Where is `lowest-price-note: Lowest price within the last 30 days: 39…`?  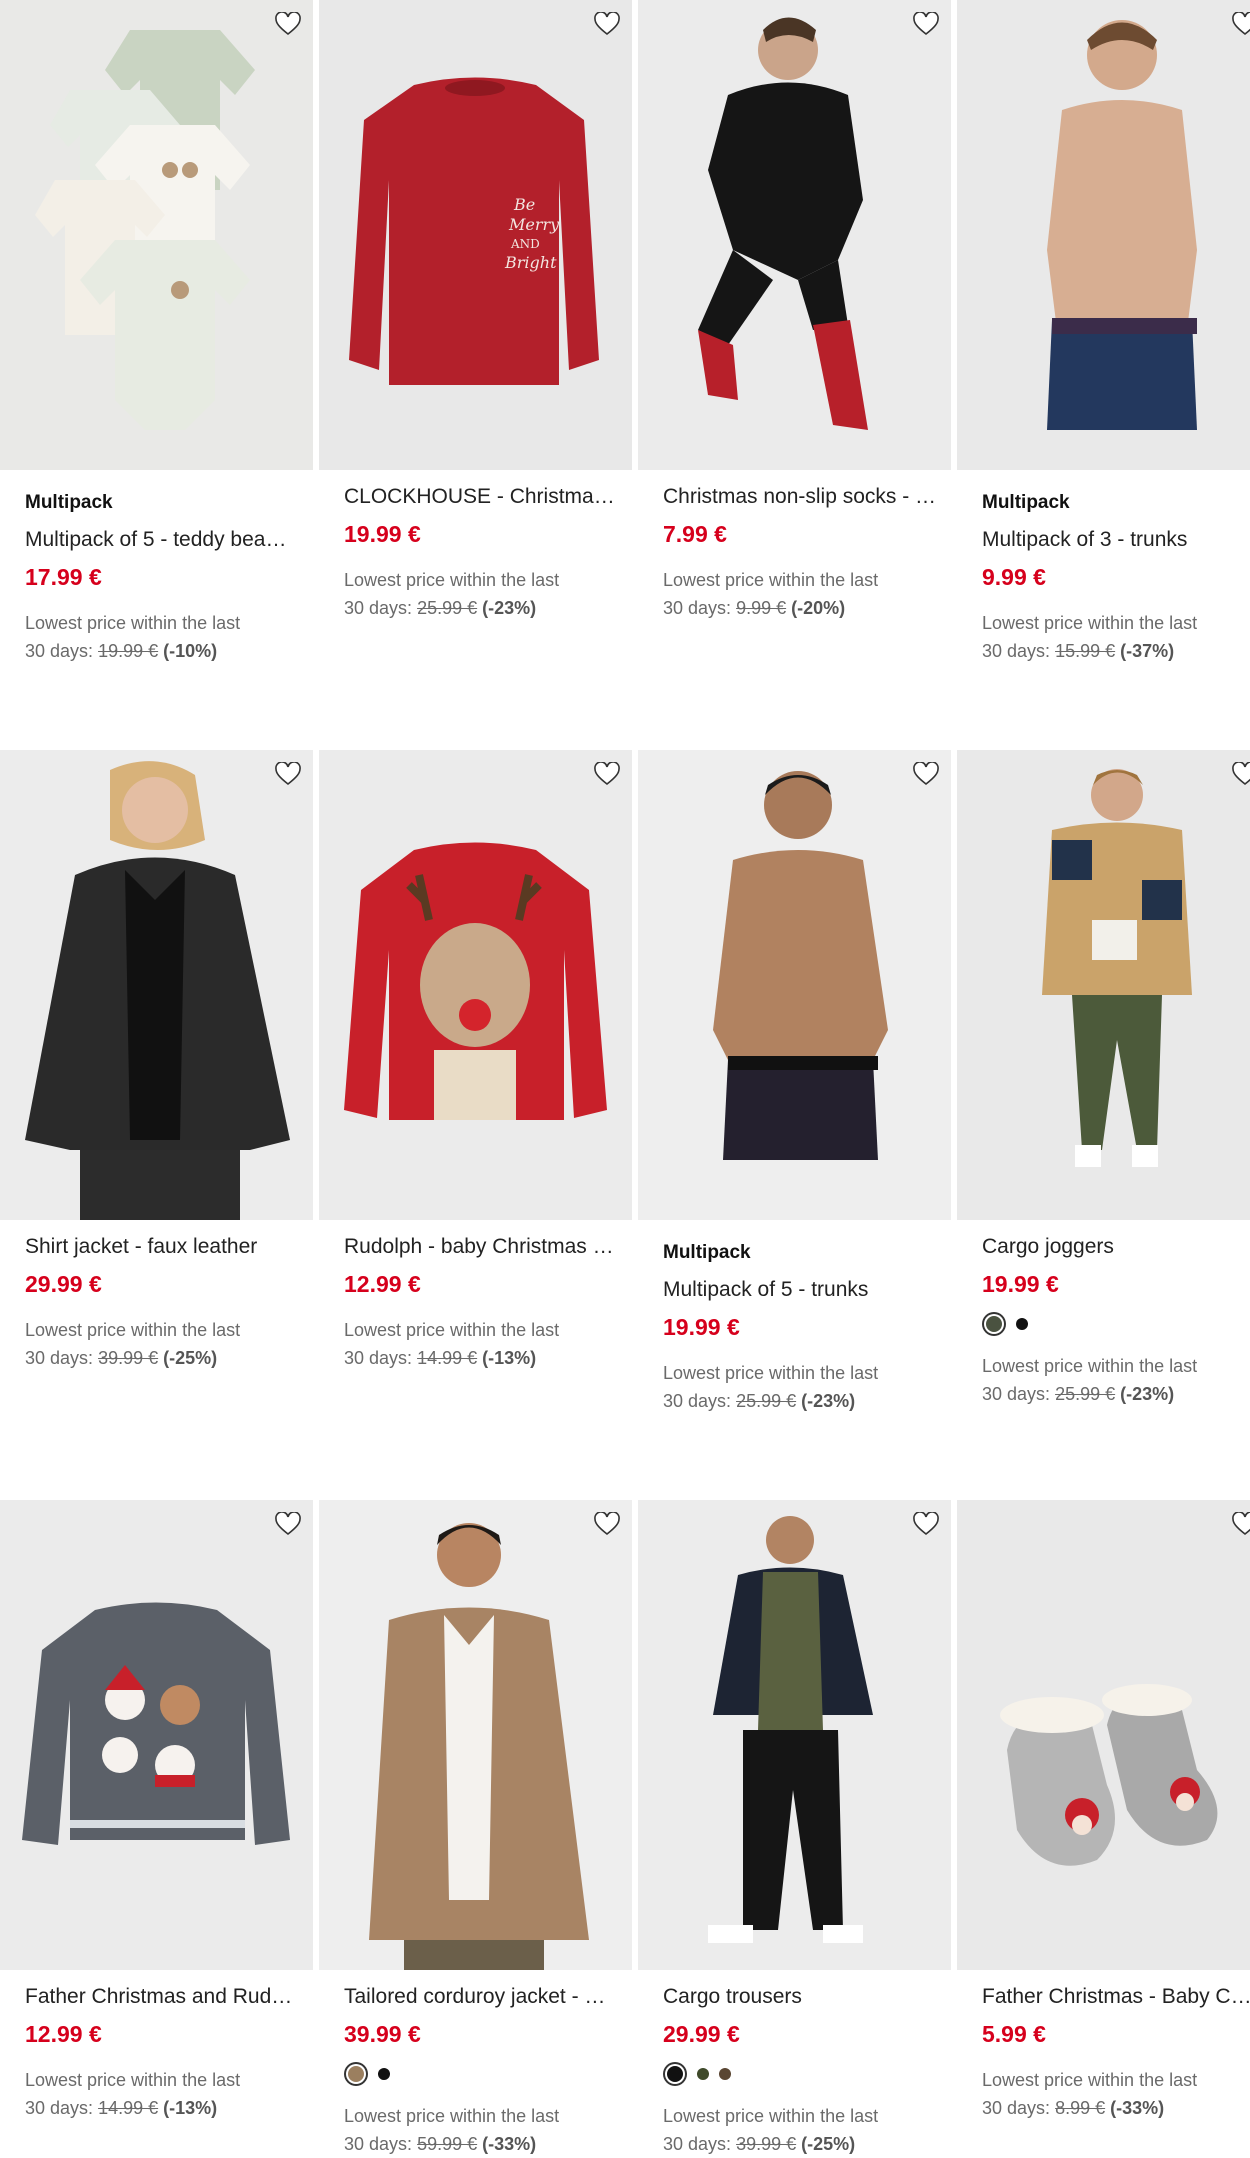
lowest-price-note: Lowest price within the last 30 days: 39… is located at coordinates (133, 1344).